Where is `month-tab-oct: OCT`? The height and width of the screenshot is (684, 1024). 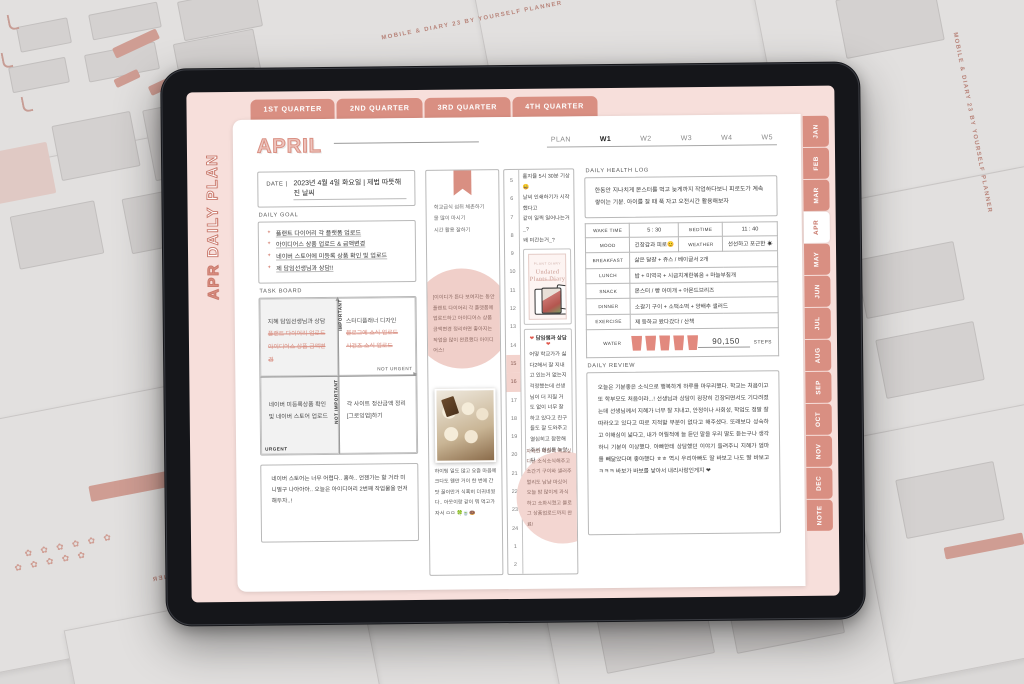
month-tab-oct: OCT is located at coordinates (818, 419).